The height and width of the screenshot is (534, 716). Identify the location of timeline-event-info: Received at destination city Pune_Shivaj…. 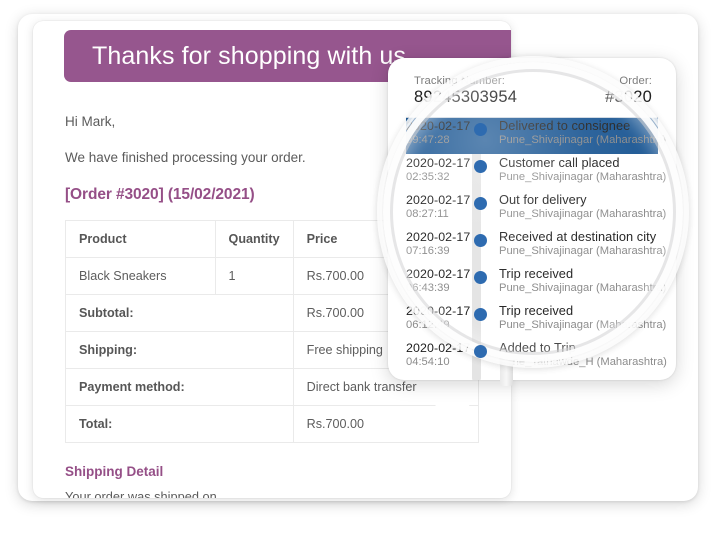
(576, 242).